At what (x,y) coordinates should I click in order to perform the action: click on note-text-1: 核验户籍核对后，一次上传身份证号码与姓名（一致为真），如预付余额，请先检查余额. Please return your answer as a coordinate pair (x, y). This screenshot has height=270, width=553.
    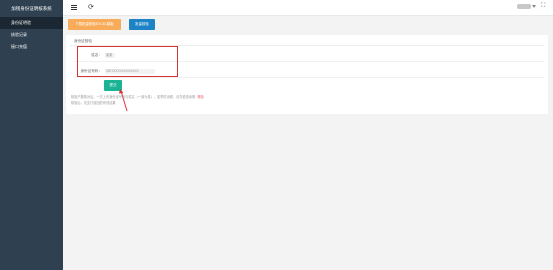
    Looking at the image, I should click on (133, 97).